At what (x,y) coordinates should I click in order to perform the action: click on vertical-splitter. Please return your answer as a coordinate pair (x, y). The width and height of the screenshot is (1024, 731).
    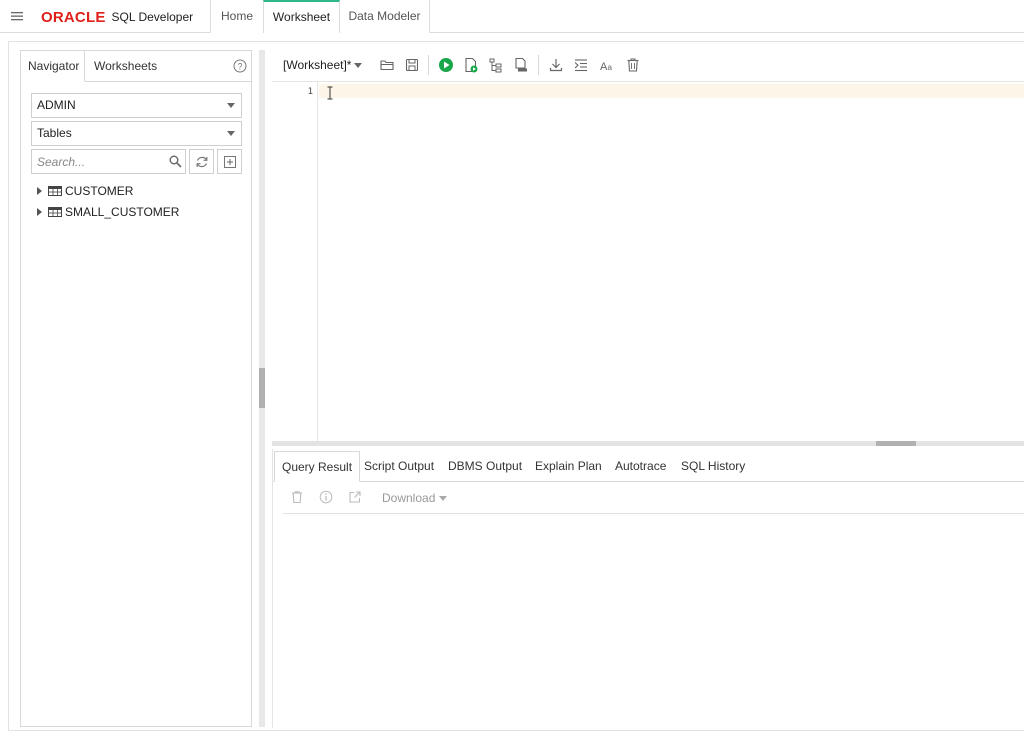
    Looking at the image, I should click on (262, 388).